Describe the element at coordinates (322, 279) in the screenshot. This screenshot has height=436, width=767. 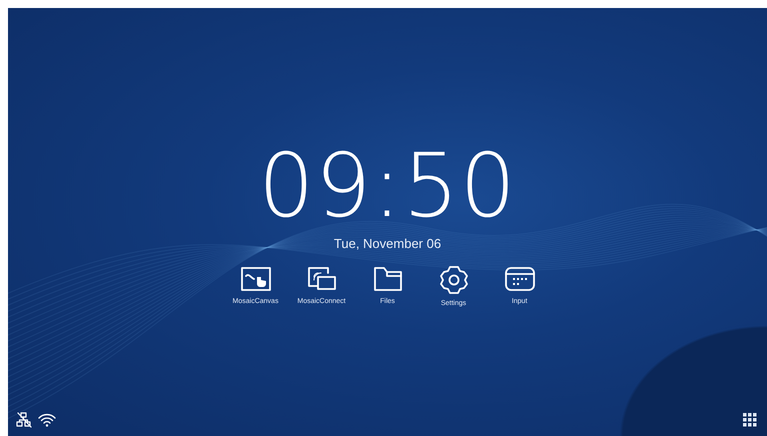
I see `screen-share-icon` at that location.